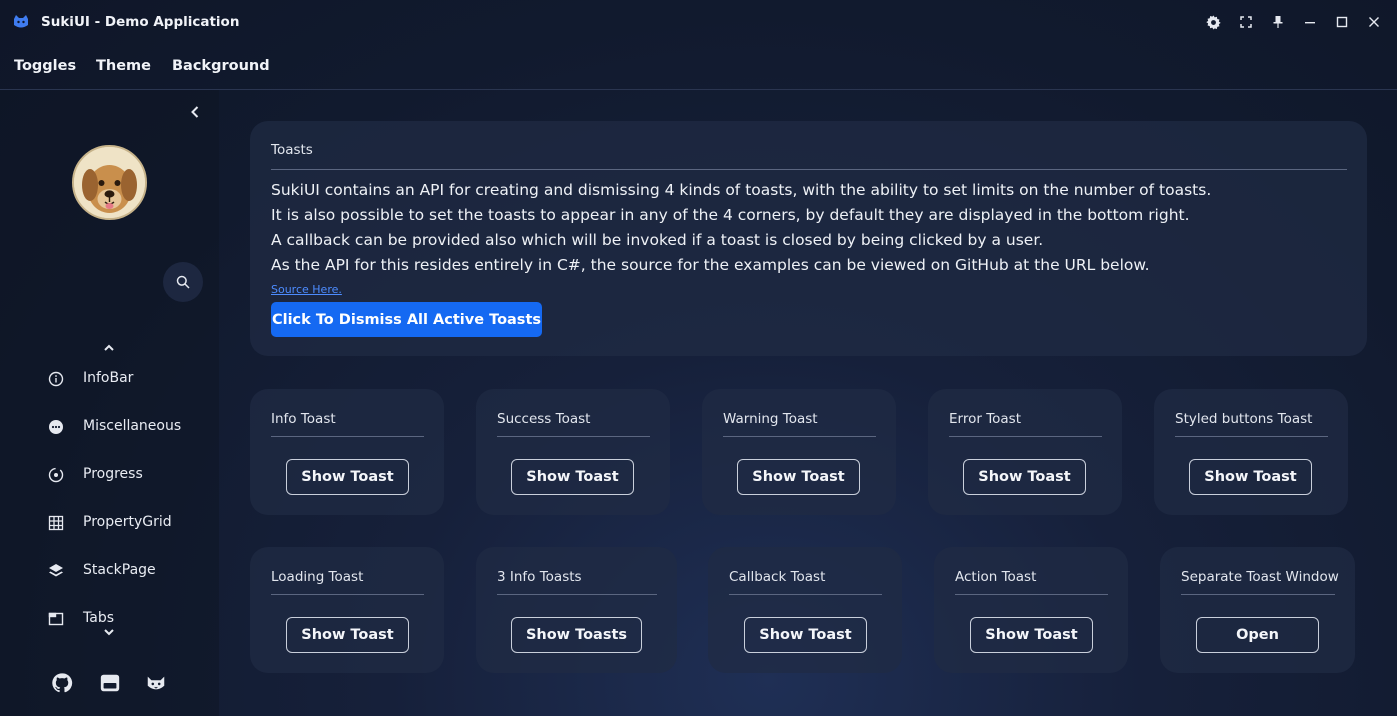  Describe the element at coordinates (539, 577) in the screenshot. I see `card-title: 3 Info Toasts` at that location.